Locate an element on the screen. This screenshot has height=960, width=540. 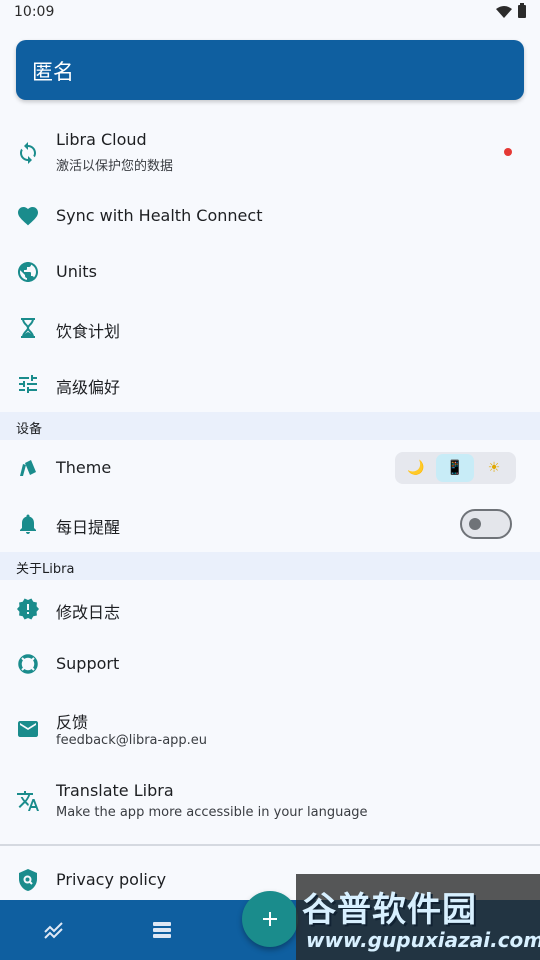
new-releases-icon is located at coordinates (28, 609).